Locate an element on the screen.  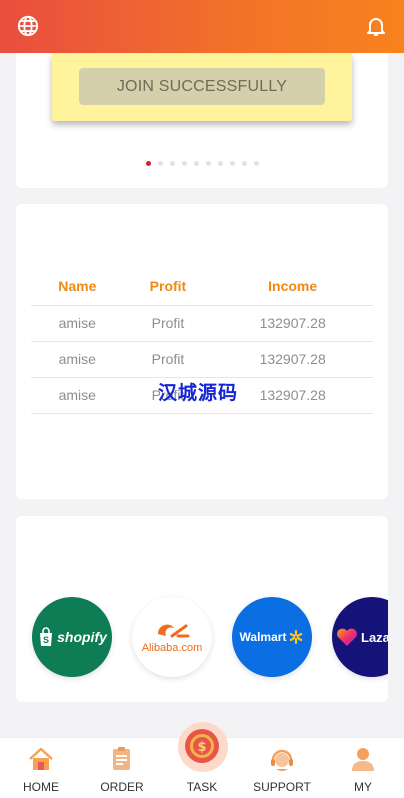
alibaba-logo-text: Alibaba.com is located at coordinates (172, 648).